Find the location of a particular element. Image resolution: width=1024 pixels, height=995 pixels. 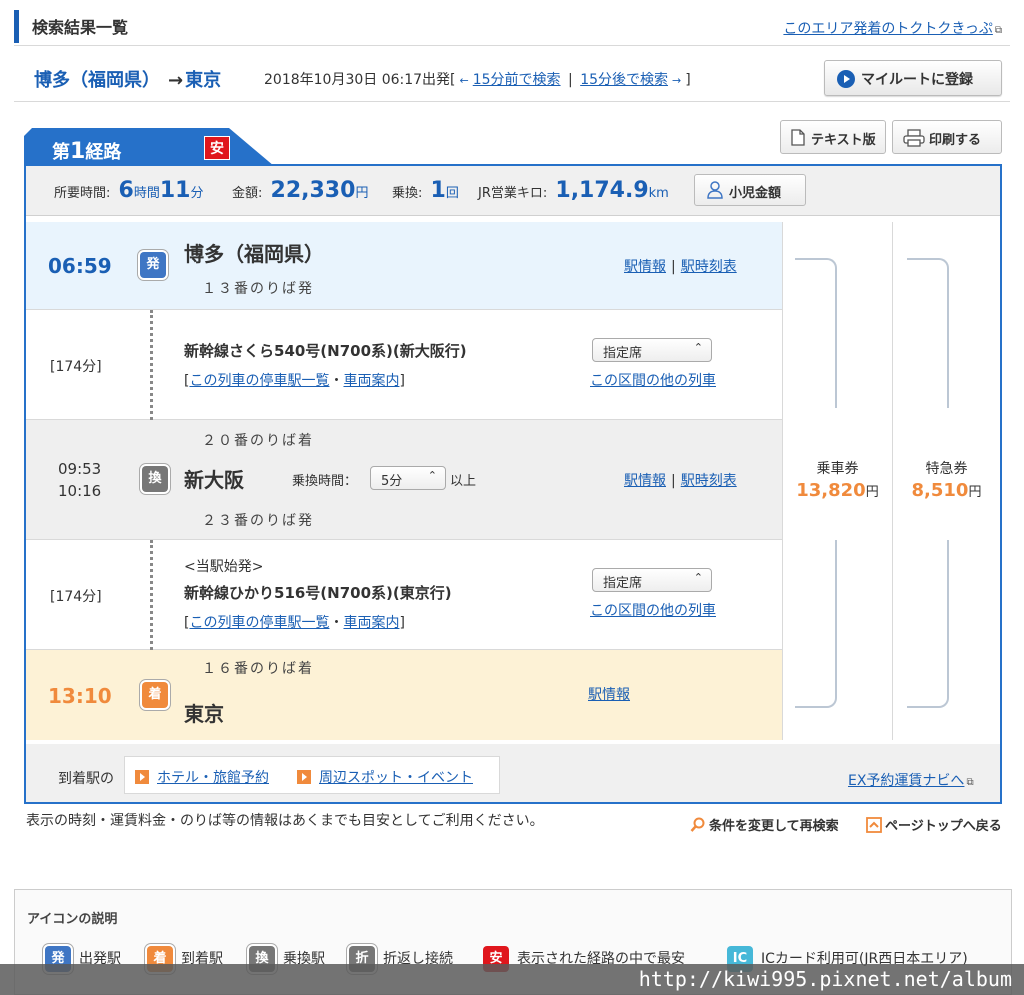

transfer-time-suffix: 以上 is located at coordinates (463, 481).